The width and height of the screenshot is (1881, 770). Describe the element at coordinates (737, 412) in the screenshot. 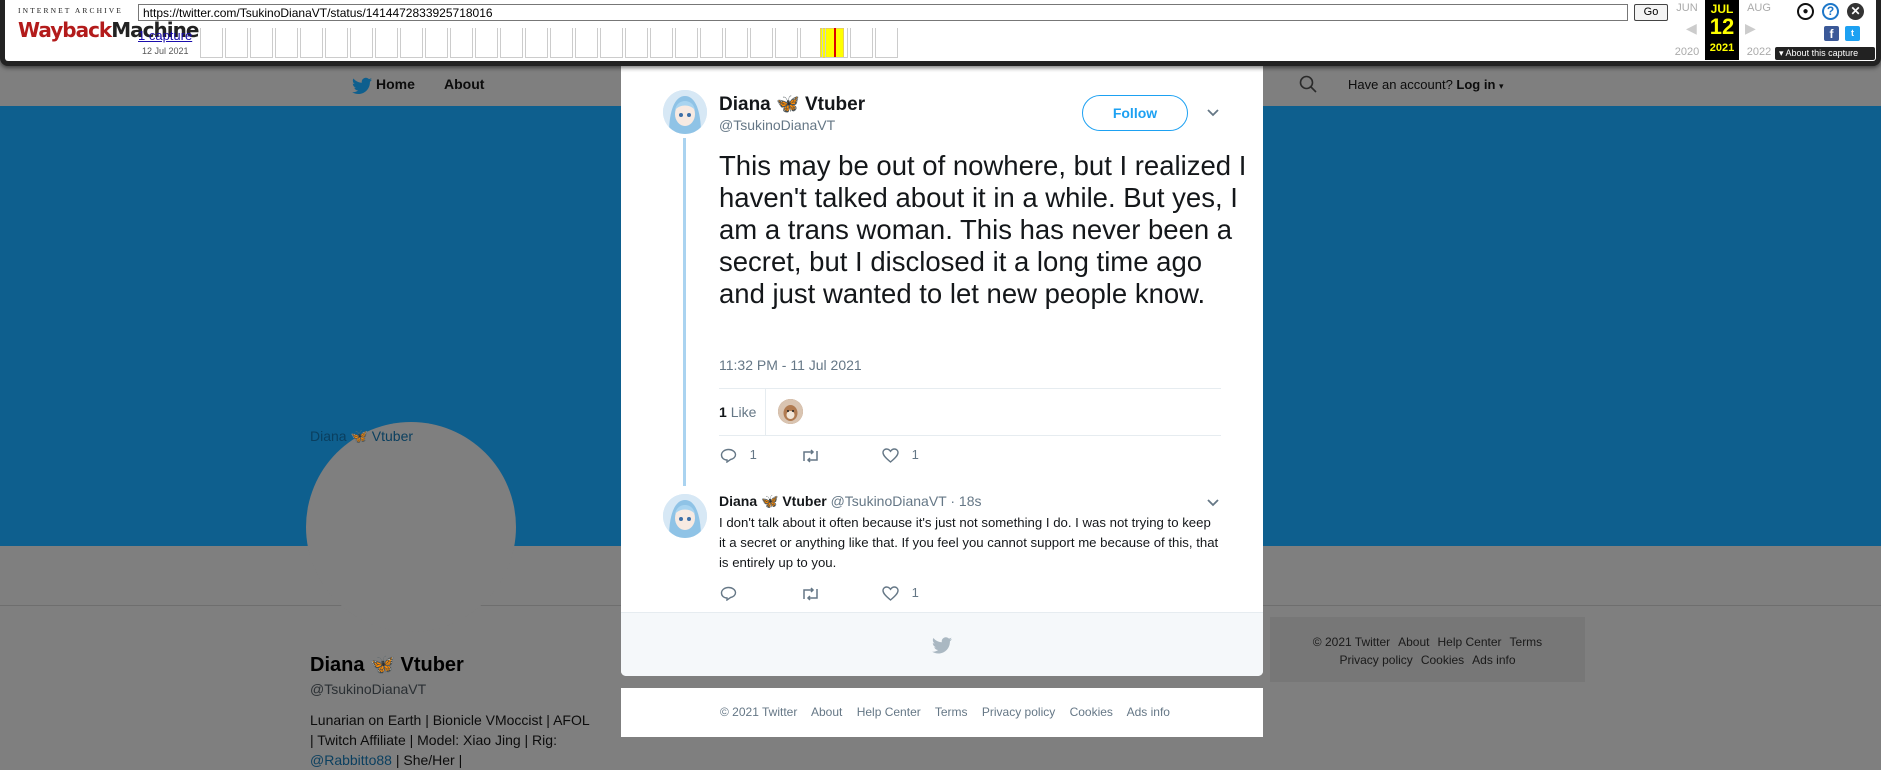

I see `likes-stat: 1 Like` at that location.